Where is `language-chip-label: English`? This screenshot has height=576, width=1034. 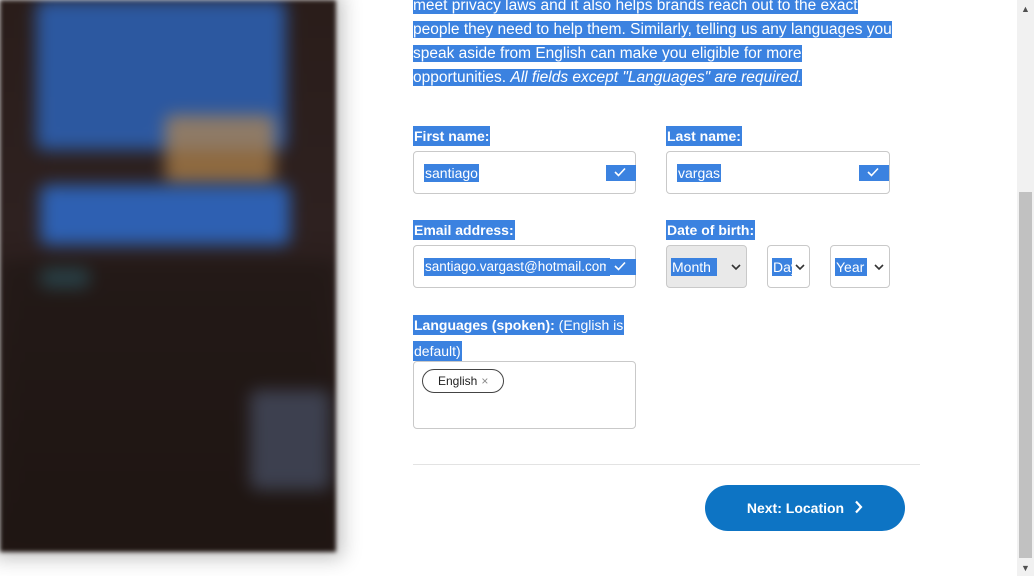 language-chip-label: English is located at coordinates (458, 381).